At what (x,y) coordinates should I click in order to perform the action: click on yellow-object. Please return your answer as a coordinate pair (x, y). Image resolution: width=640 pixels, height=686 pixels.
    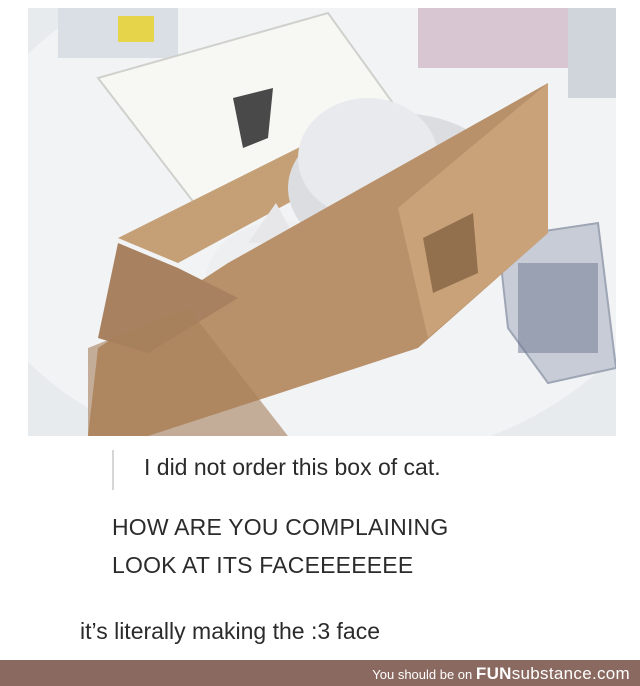
    Looking at the image, I should click on (136, 29).